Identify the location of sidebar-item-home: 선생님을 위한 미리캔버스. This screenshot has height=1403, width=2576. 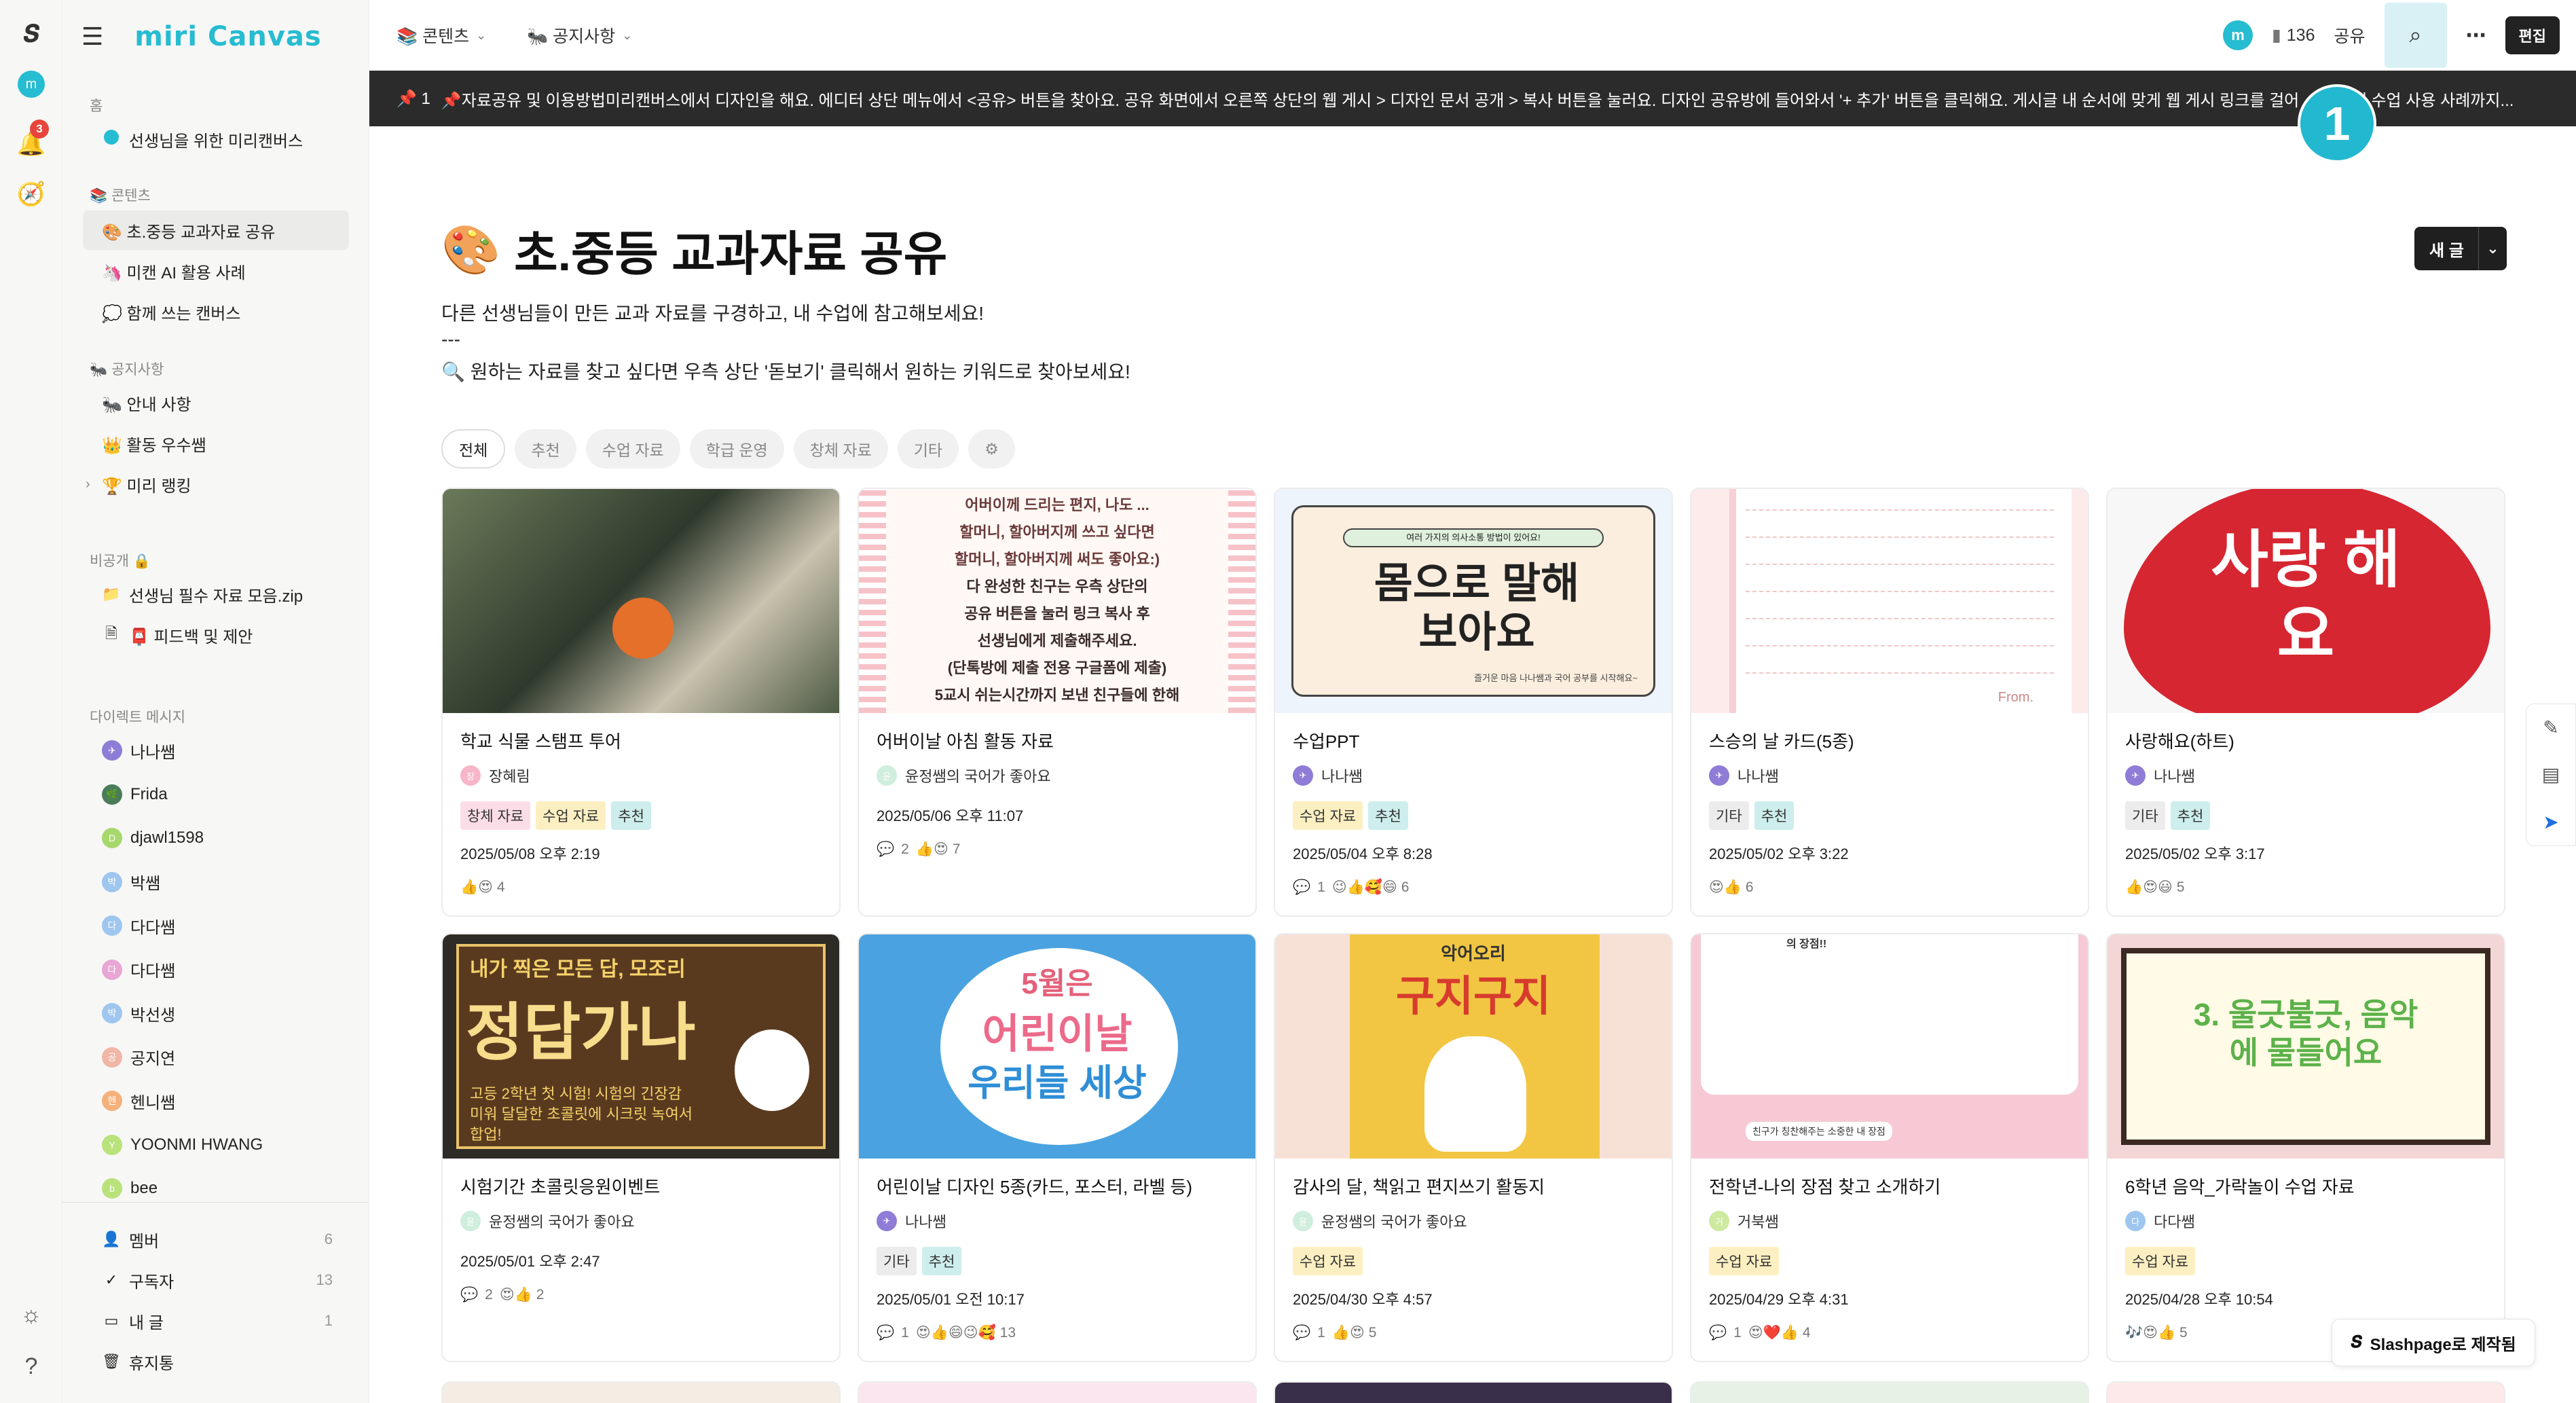
(216, 139).